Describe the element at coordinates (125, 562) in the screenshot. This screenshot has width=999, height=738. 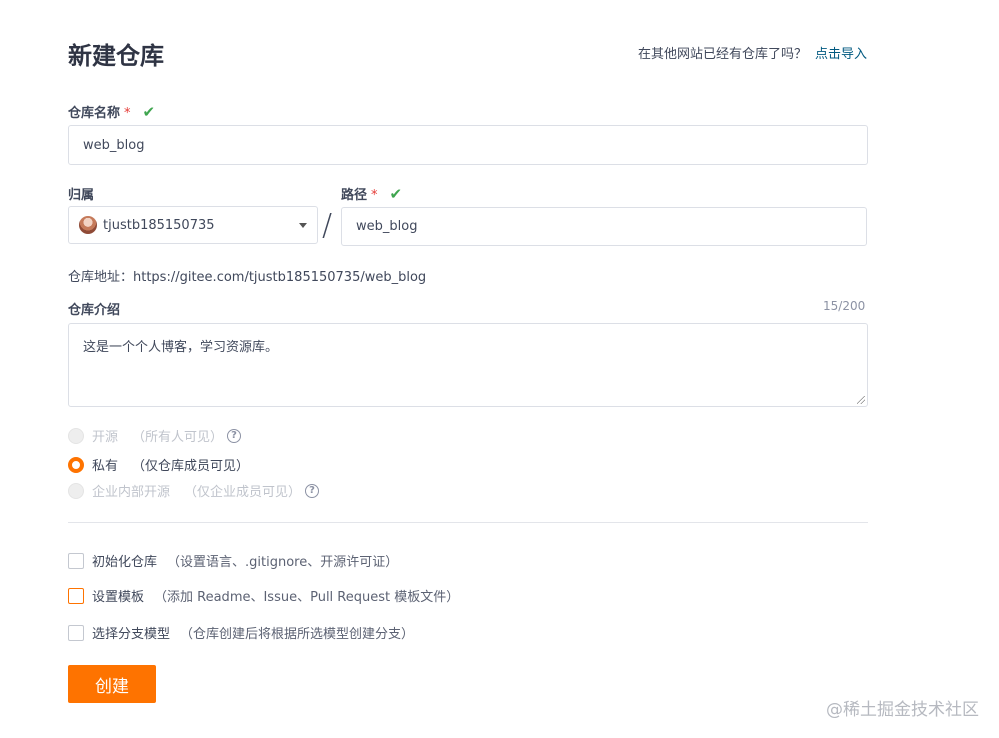
I see `option-label: 初始化仓库` at that location.